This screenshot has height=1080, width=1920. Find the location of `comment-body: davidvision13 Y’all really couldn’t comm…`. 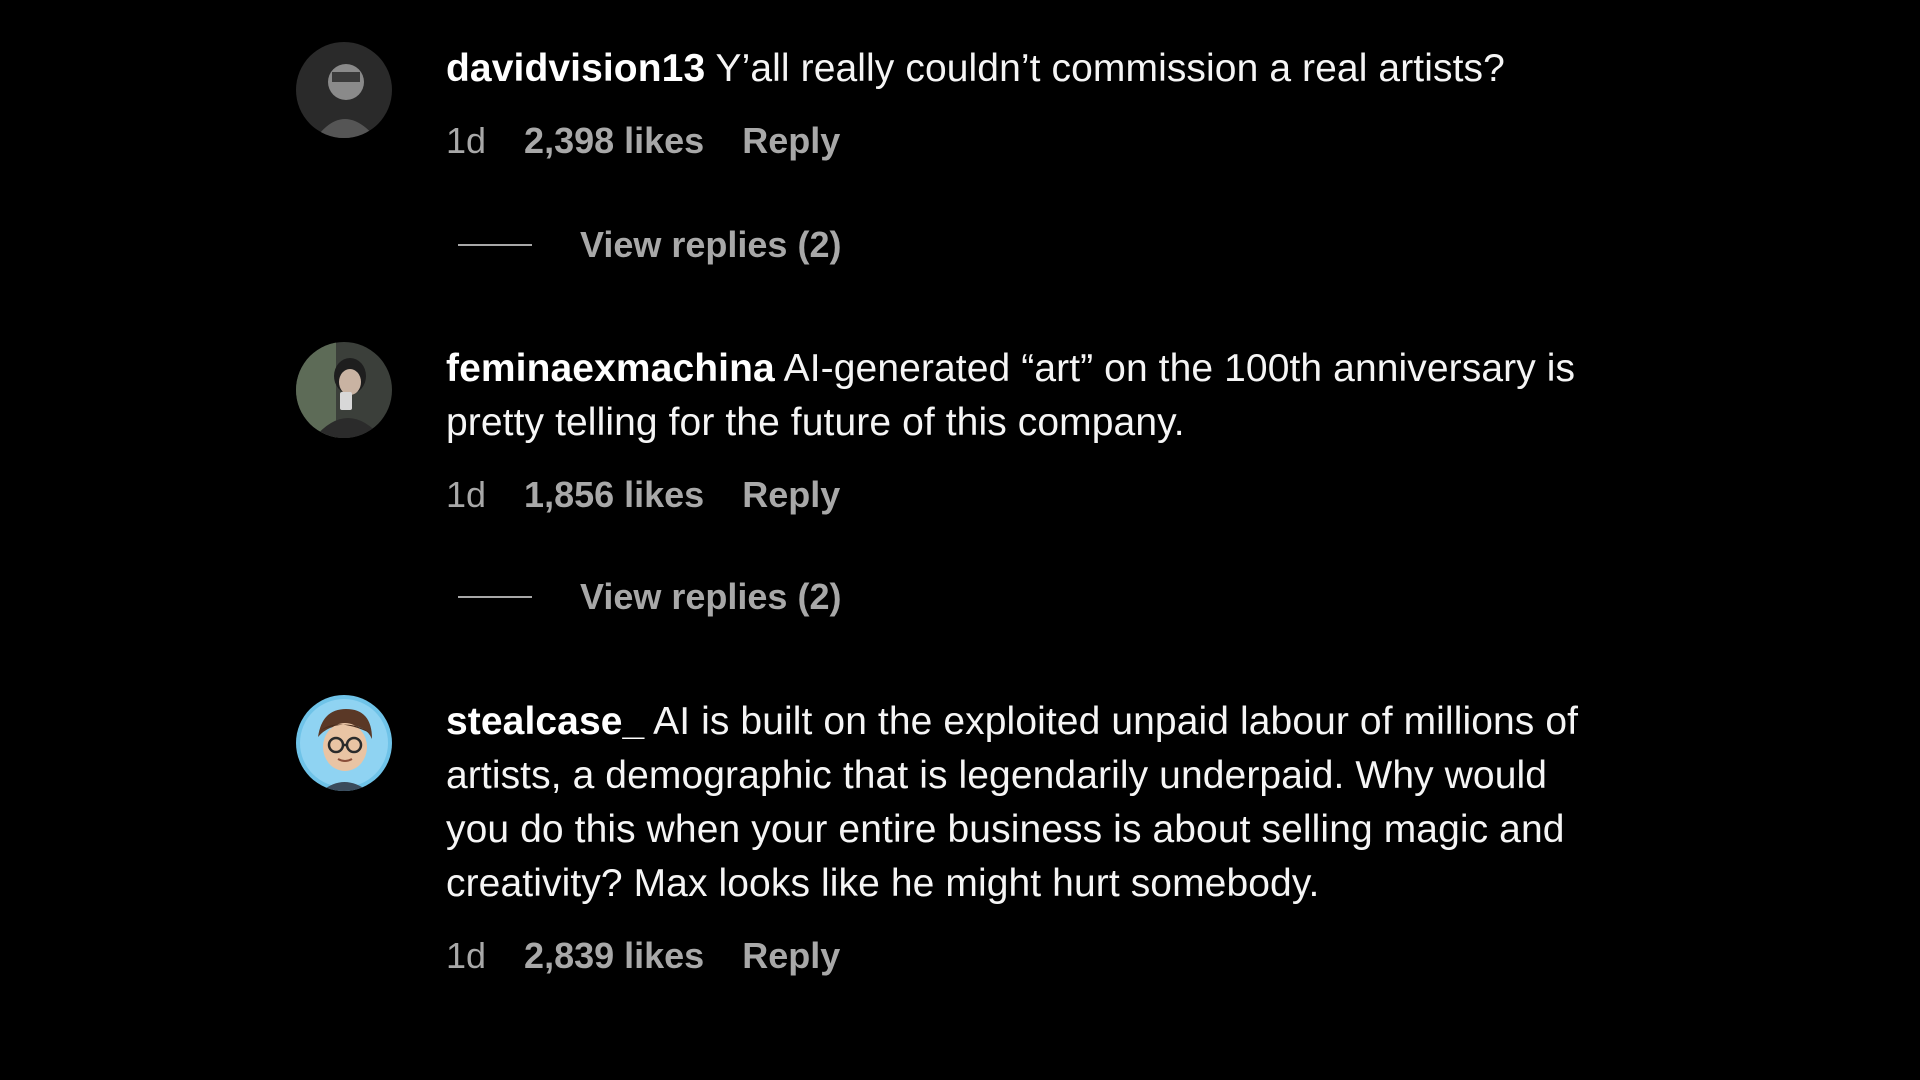

comment-body: davidvision13 Y’all really couldn’t comm… is located at coordinates (1071, 105).